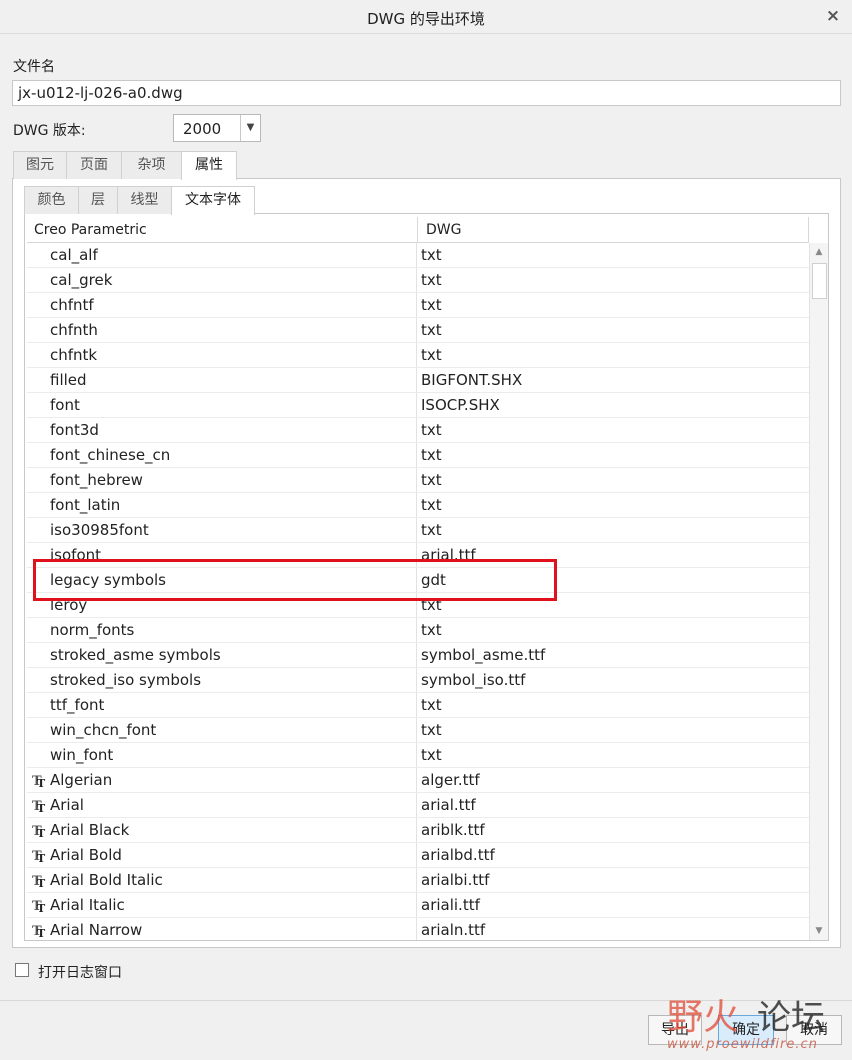  Describe the element at coordinates (222, 855) in the screenshot. I see `creo-font-cell: T T Arial Bold` at that location.